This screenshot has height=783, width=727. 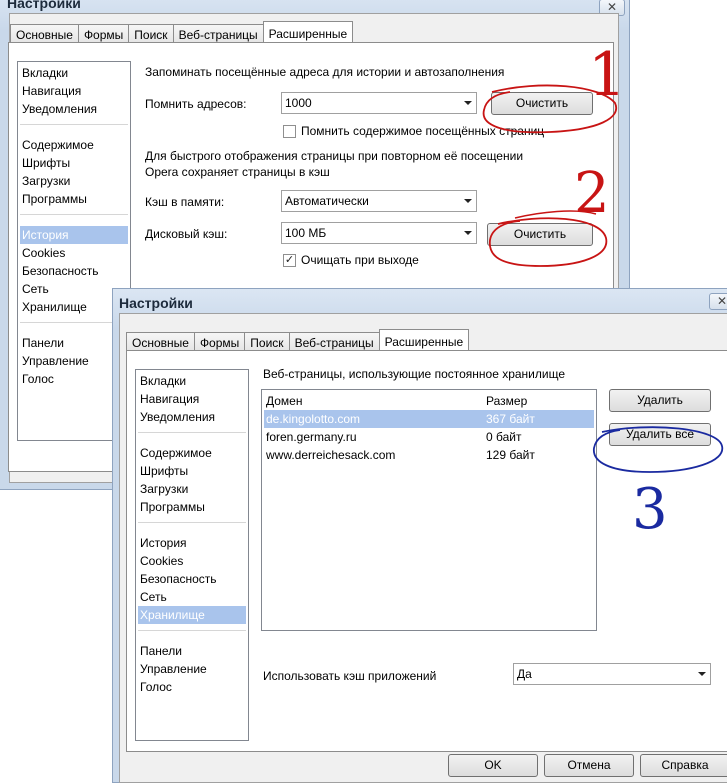 I want to click on sidebar-item-storage: Хранилище, so click(x=192, y=615).